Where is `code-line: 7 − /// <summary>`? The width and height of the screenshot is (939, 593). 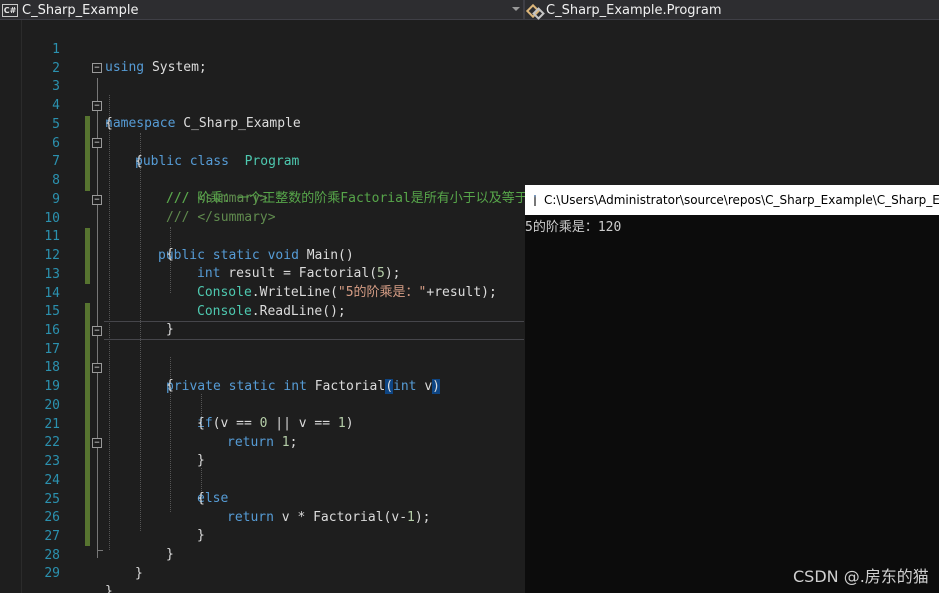 code-line: 7 − /// <summary> is located at coordinates (469, 170).